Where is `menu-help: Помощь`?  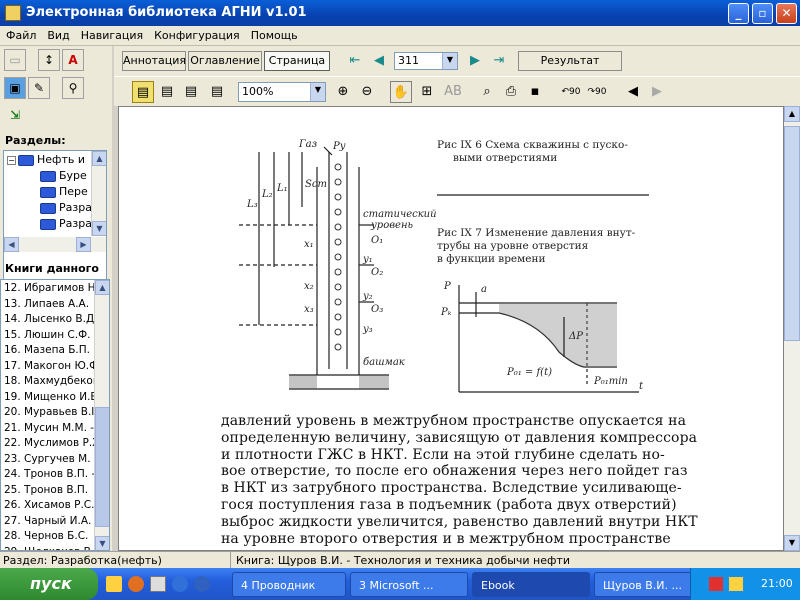 menu-help: Помощь is located at coordinates (274, 34).